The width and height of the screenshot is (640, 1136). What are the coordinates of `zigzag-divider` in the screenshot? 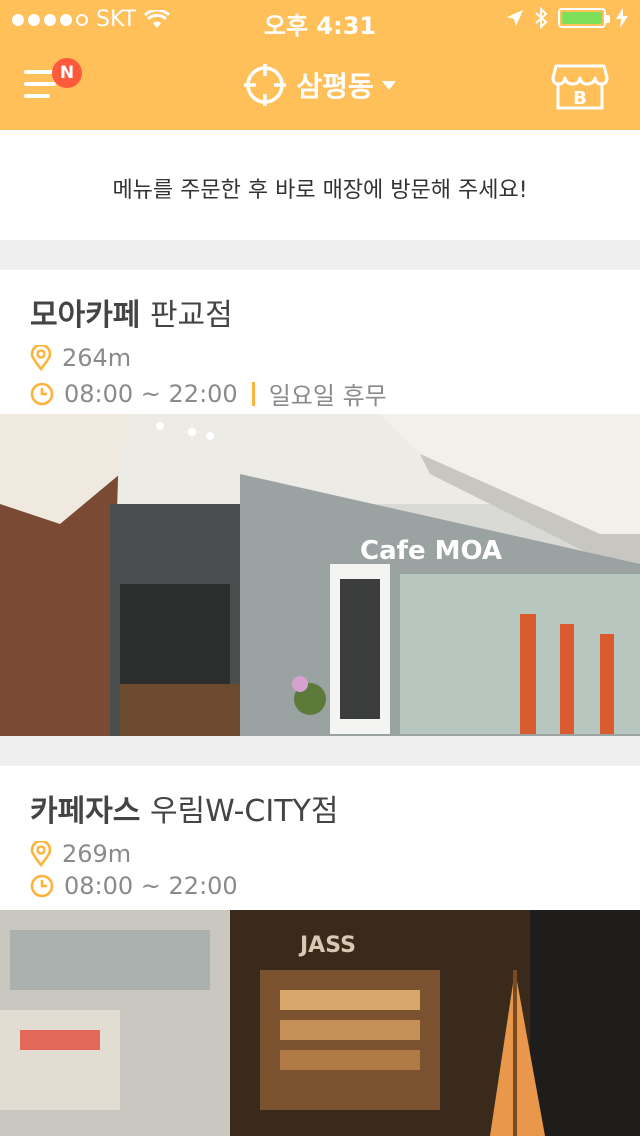 It's located at (320, 230).